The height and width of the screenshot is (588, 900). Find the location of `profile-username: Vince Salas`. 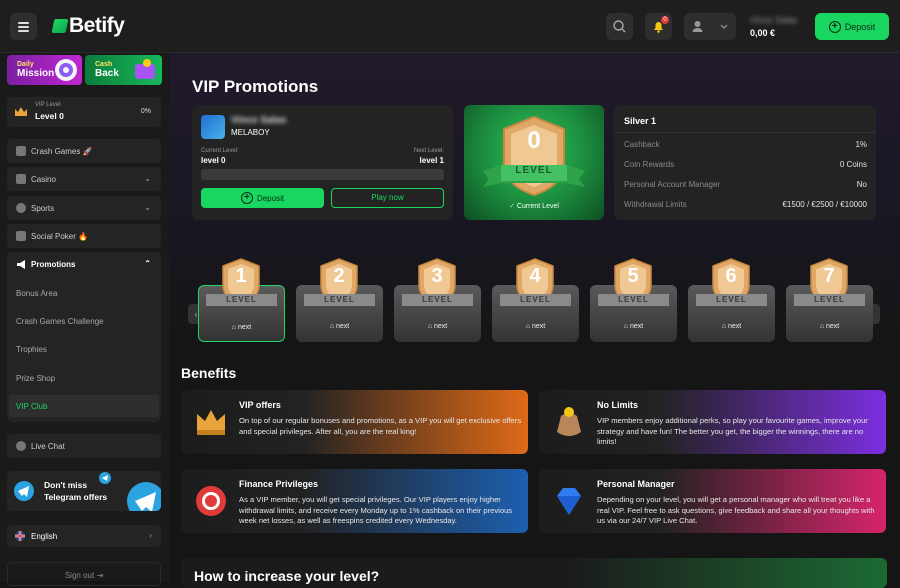

profile-username: Vince Salas is located at coordinates (259, 120).